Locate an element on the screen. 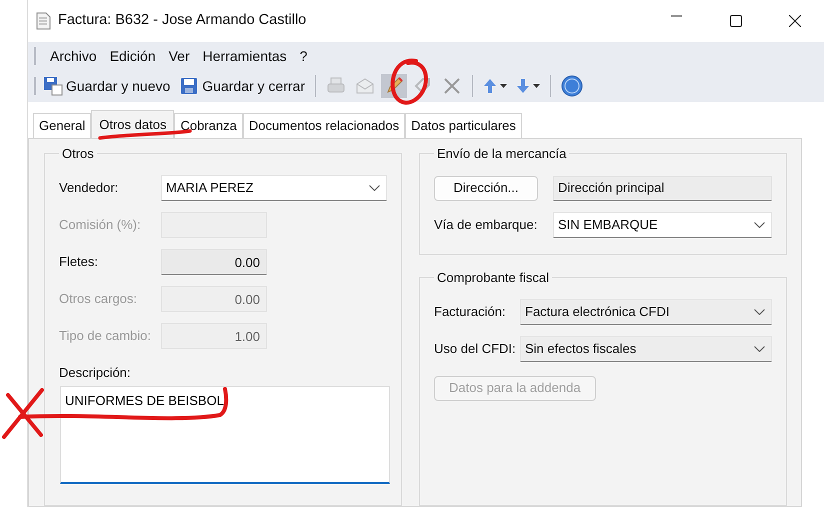  group-title: Envío de la mercancía is located at coordinates (502, 153).